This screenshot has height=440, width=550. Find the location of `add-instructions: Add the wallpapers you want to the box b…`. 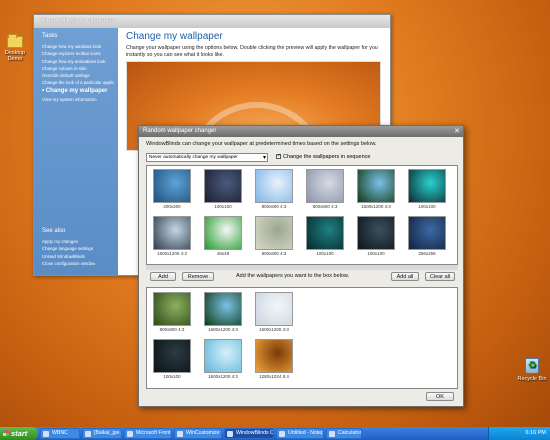

add-instructions: Add the wallpapers you want to the box b… is located at coordinates (293, 276).